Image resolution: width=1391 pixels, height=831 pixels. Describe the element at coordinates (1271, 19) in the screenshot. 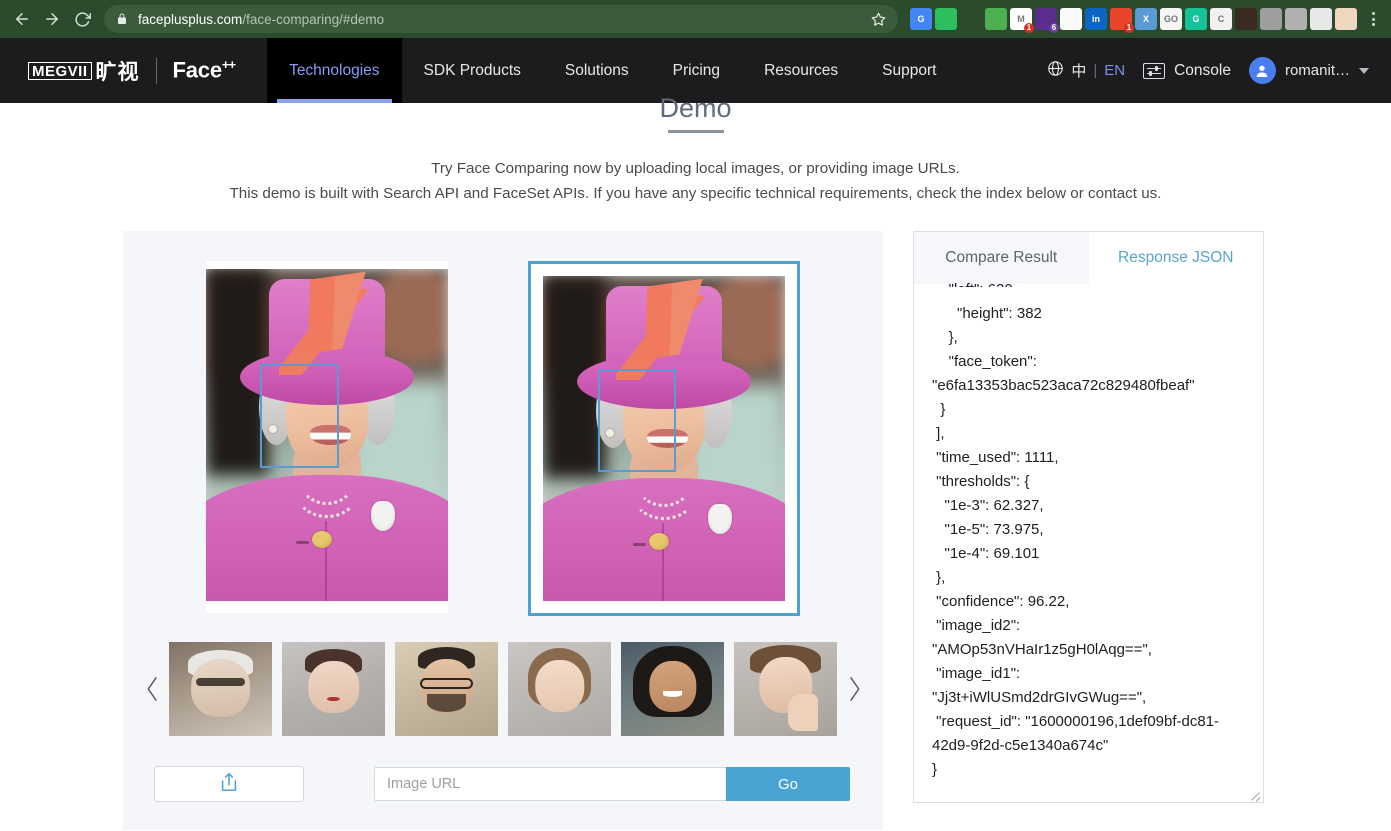

I see `grey-extension` at that location.